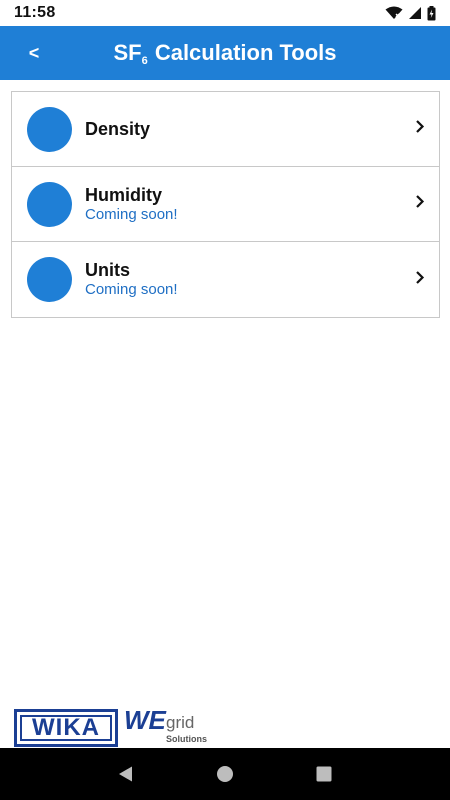 This screenshot has height=800, width=450. What do you see at coordinates (324, 774) in the screenshot?
I see `recents-nav-icon` at bounding box center [324, 774].